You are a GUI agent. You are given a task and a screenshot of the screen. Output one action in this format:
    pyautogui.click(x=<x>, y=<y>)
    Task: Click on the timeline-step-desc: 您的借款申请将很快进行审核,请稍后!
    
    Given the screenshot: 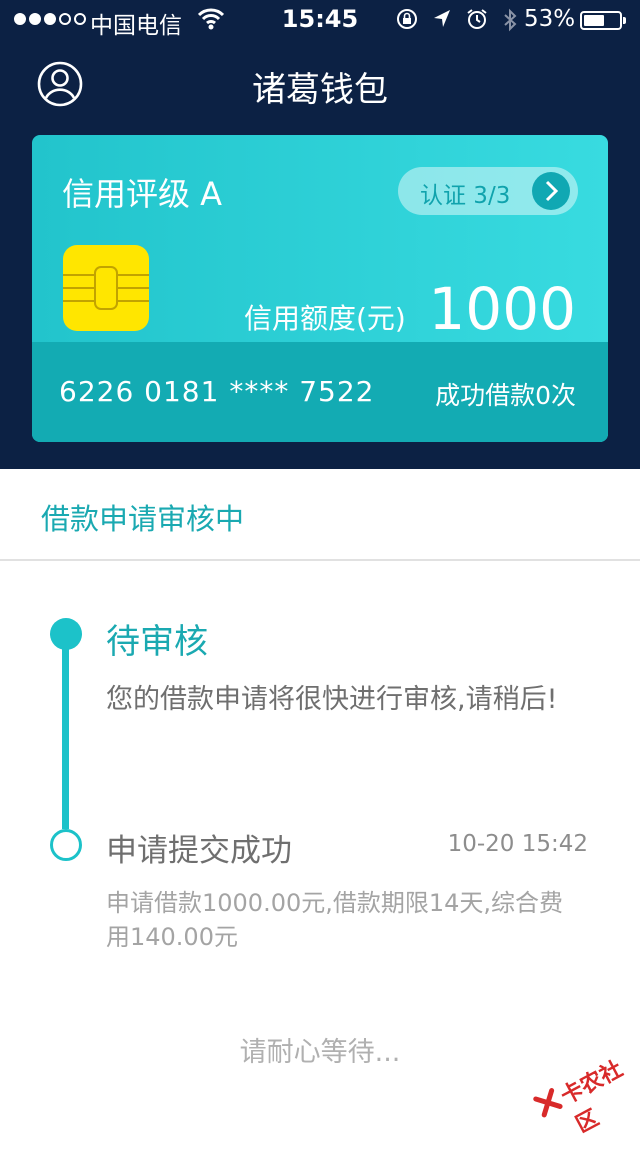 What is the action you would take?
    pyautogui.click(x=332, y=699)
    